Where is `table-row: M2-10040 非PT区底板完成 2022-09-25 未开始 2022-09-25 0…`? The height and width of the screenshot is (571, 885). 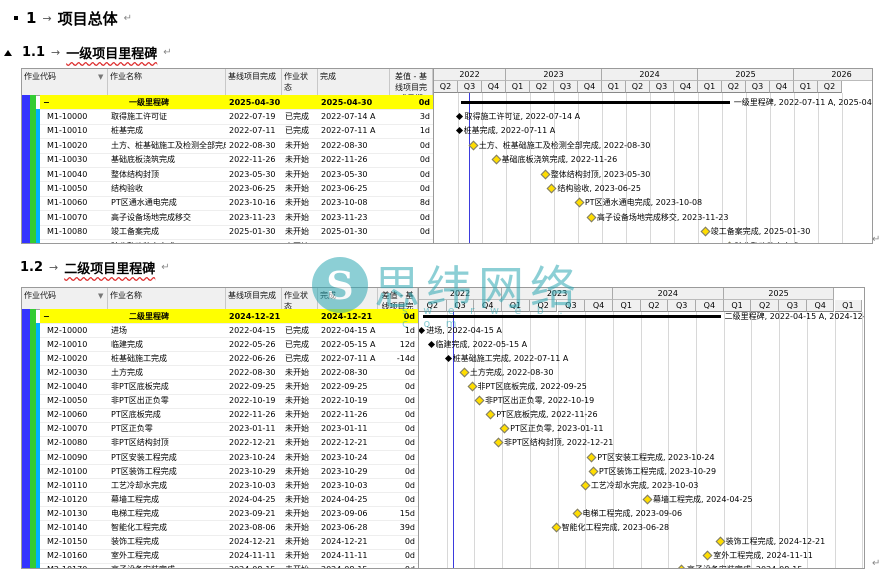 table-row: M2-10040 非PT区底板完成 2022-09-25 未开始 2022-09-25 0… is located at coordinates (229, 387).